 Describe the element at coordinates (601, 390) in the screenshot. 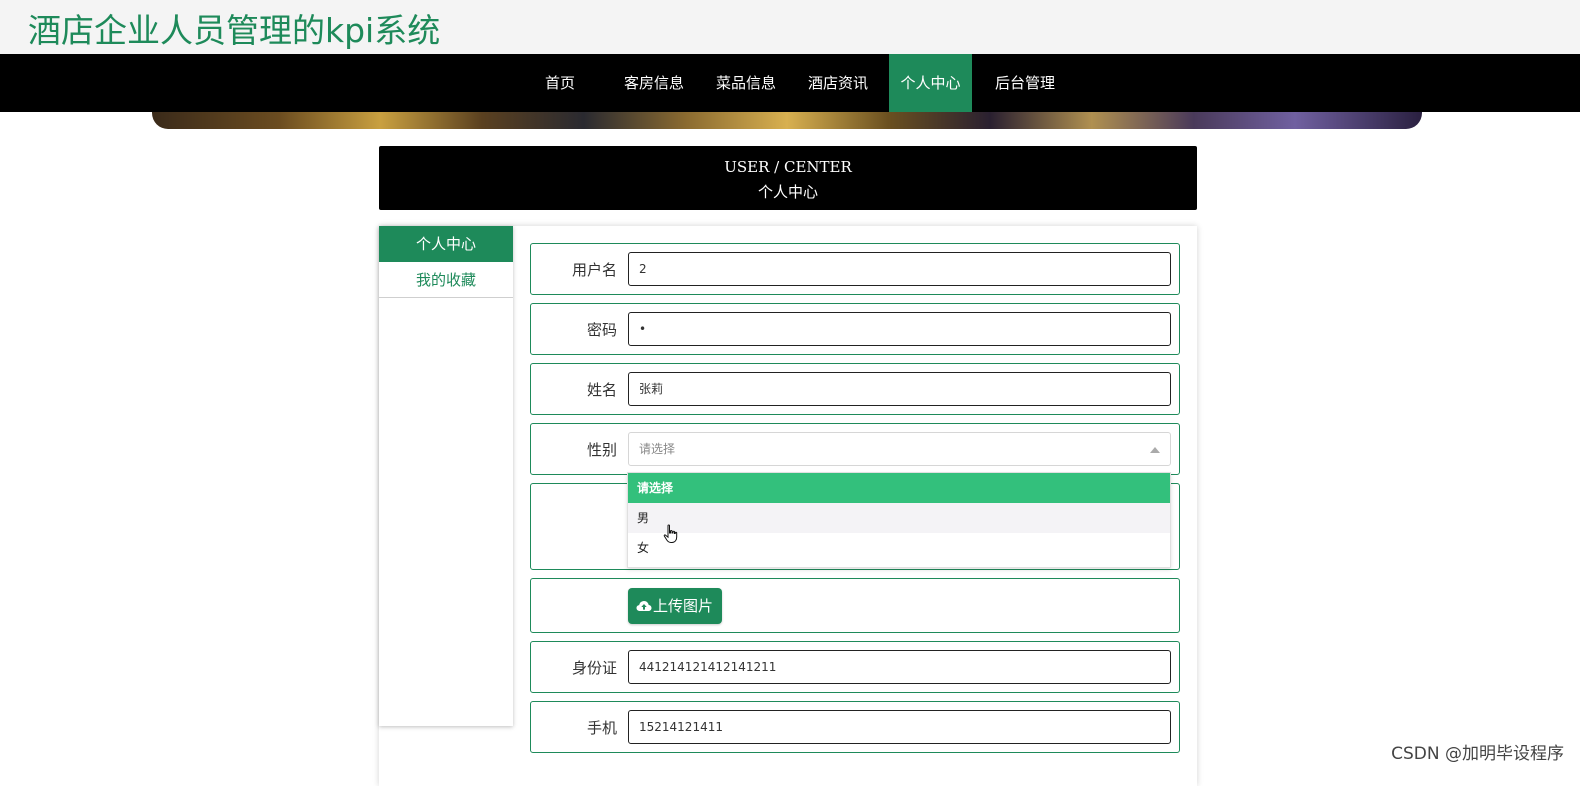

I see `name-label: 姓名` at that location.